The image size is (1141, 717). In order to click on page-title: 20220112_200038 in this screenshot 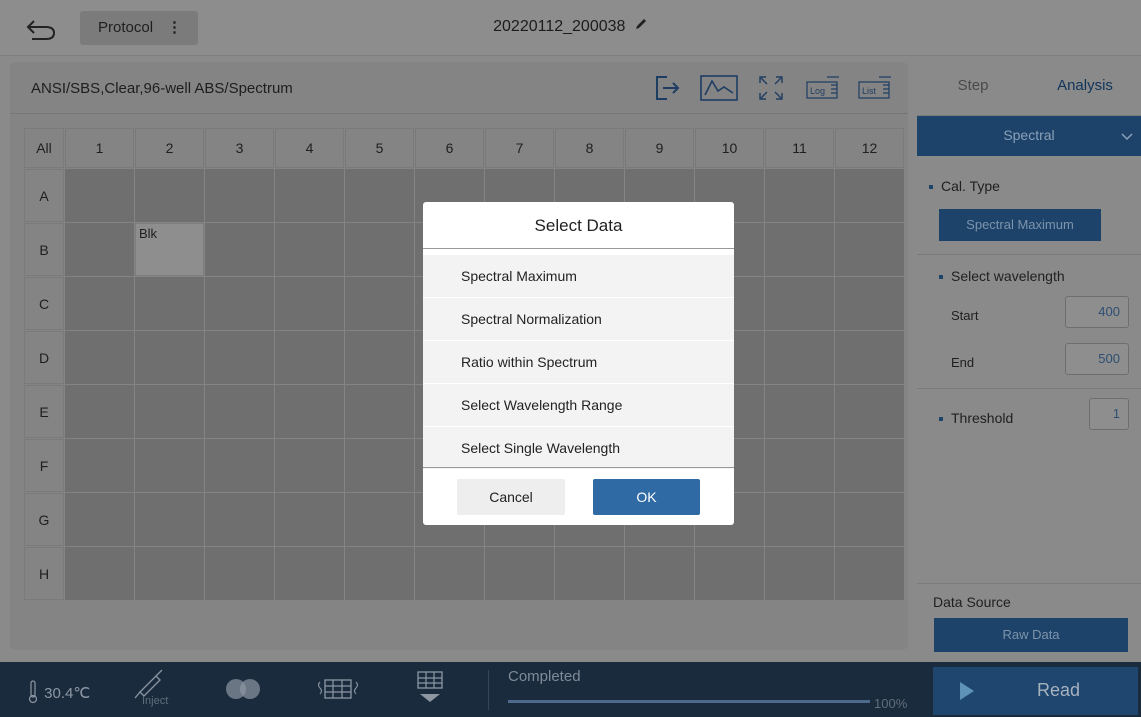, I will do `click(570, 26)`.